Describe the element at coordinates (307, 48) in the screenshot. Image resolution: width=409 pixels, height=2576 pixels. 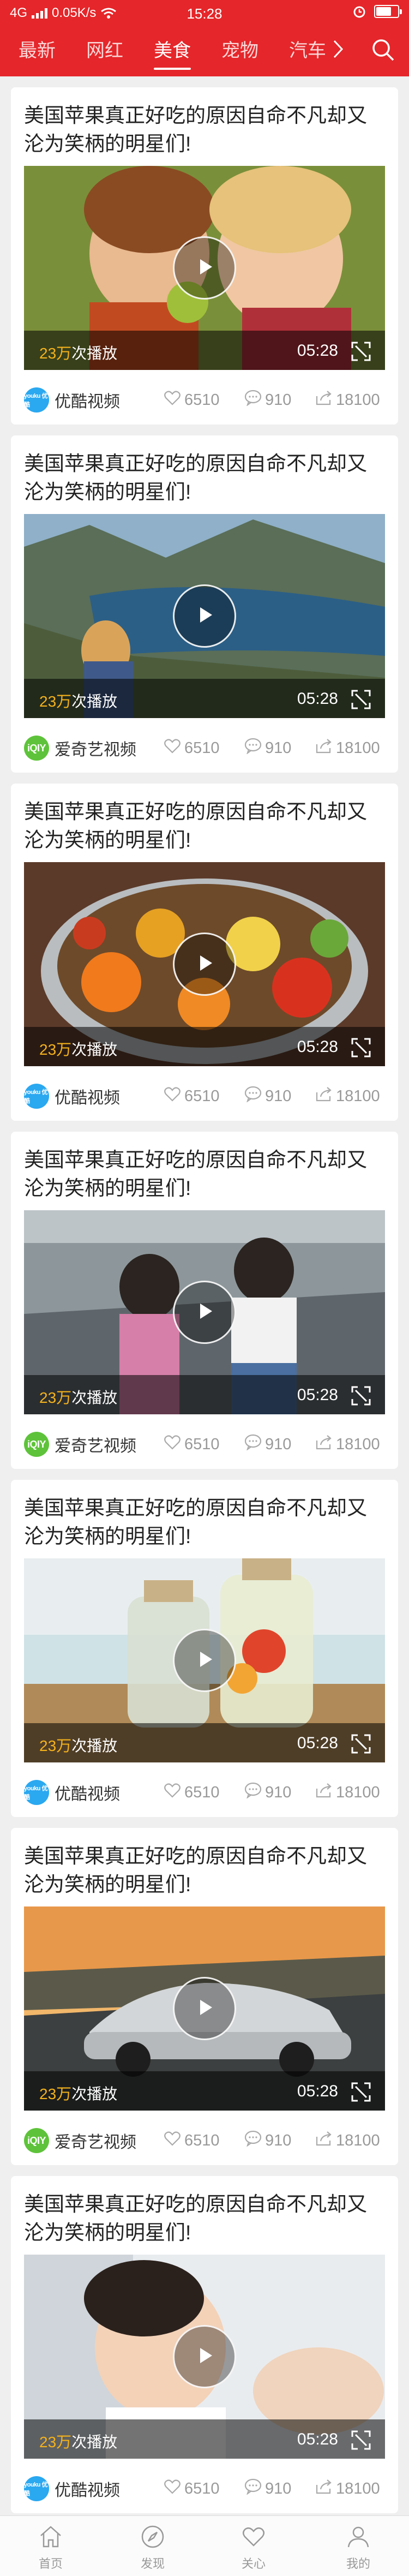
I see `tab-cars: 汽车` at that location.